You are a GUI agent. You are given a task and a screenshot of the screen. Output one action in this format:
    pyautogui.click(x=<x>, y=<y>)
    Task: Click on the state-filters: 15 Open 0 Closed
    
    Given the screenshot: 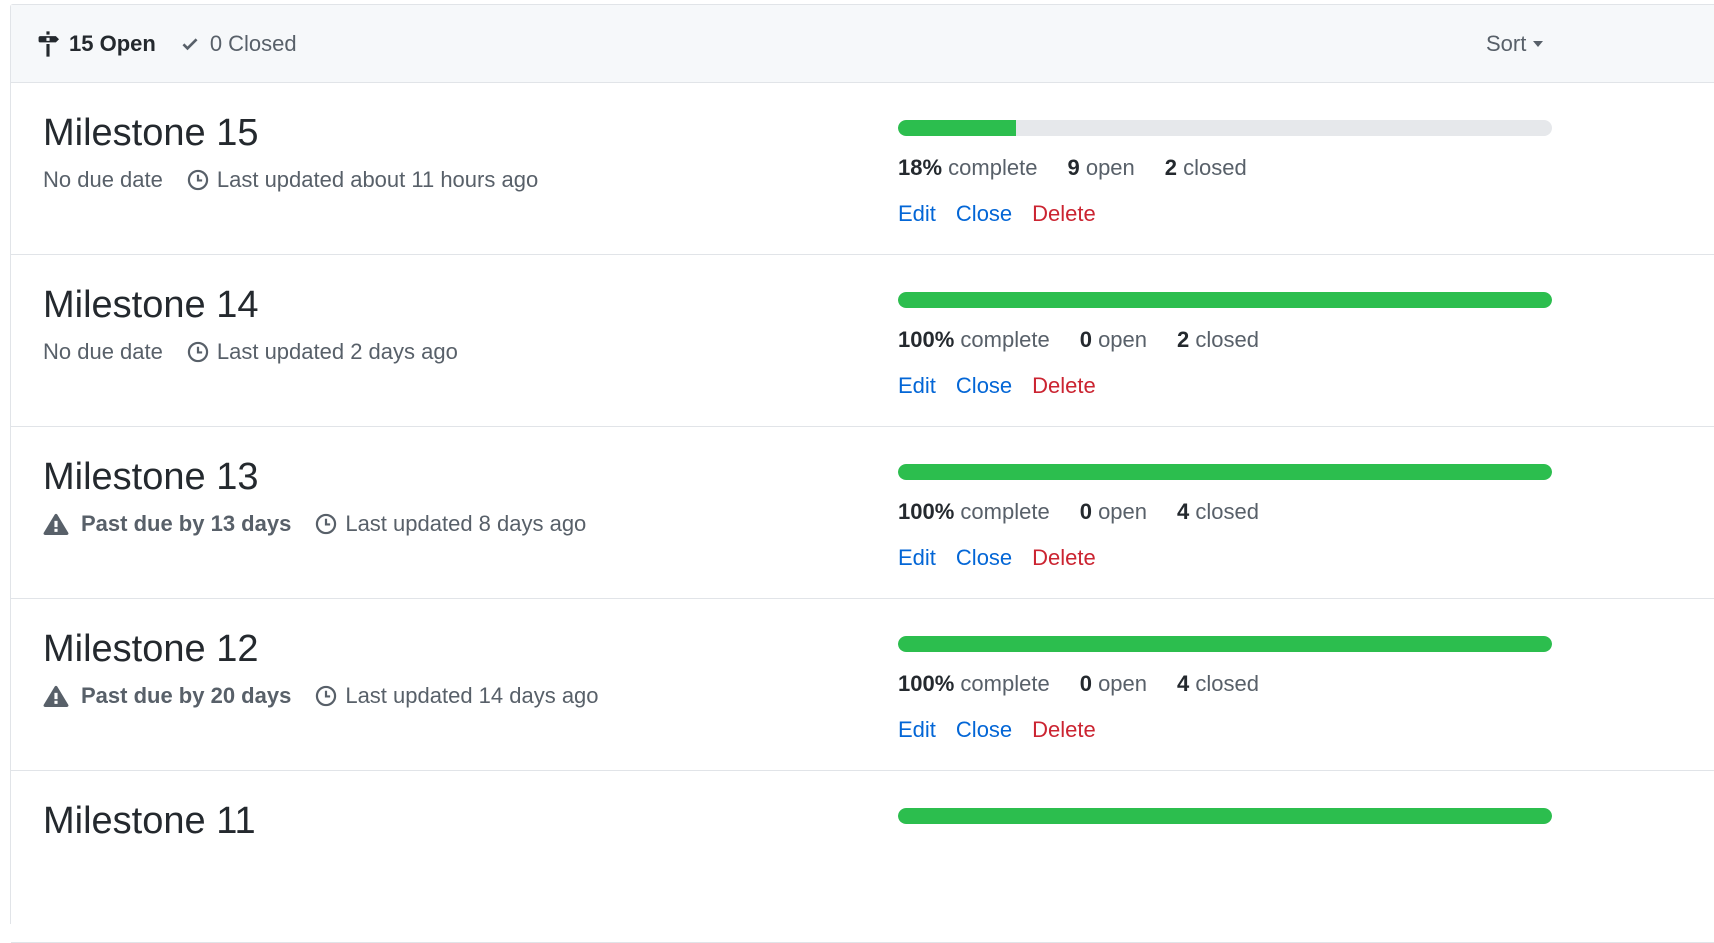 What is the action you would take?
    pyautogui.click(x=167, y=44)
    